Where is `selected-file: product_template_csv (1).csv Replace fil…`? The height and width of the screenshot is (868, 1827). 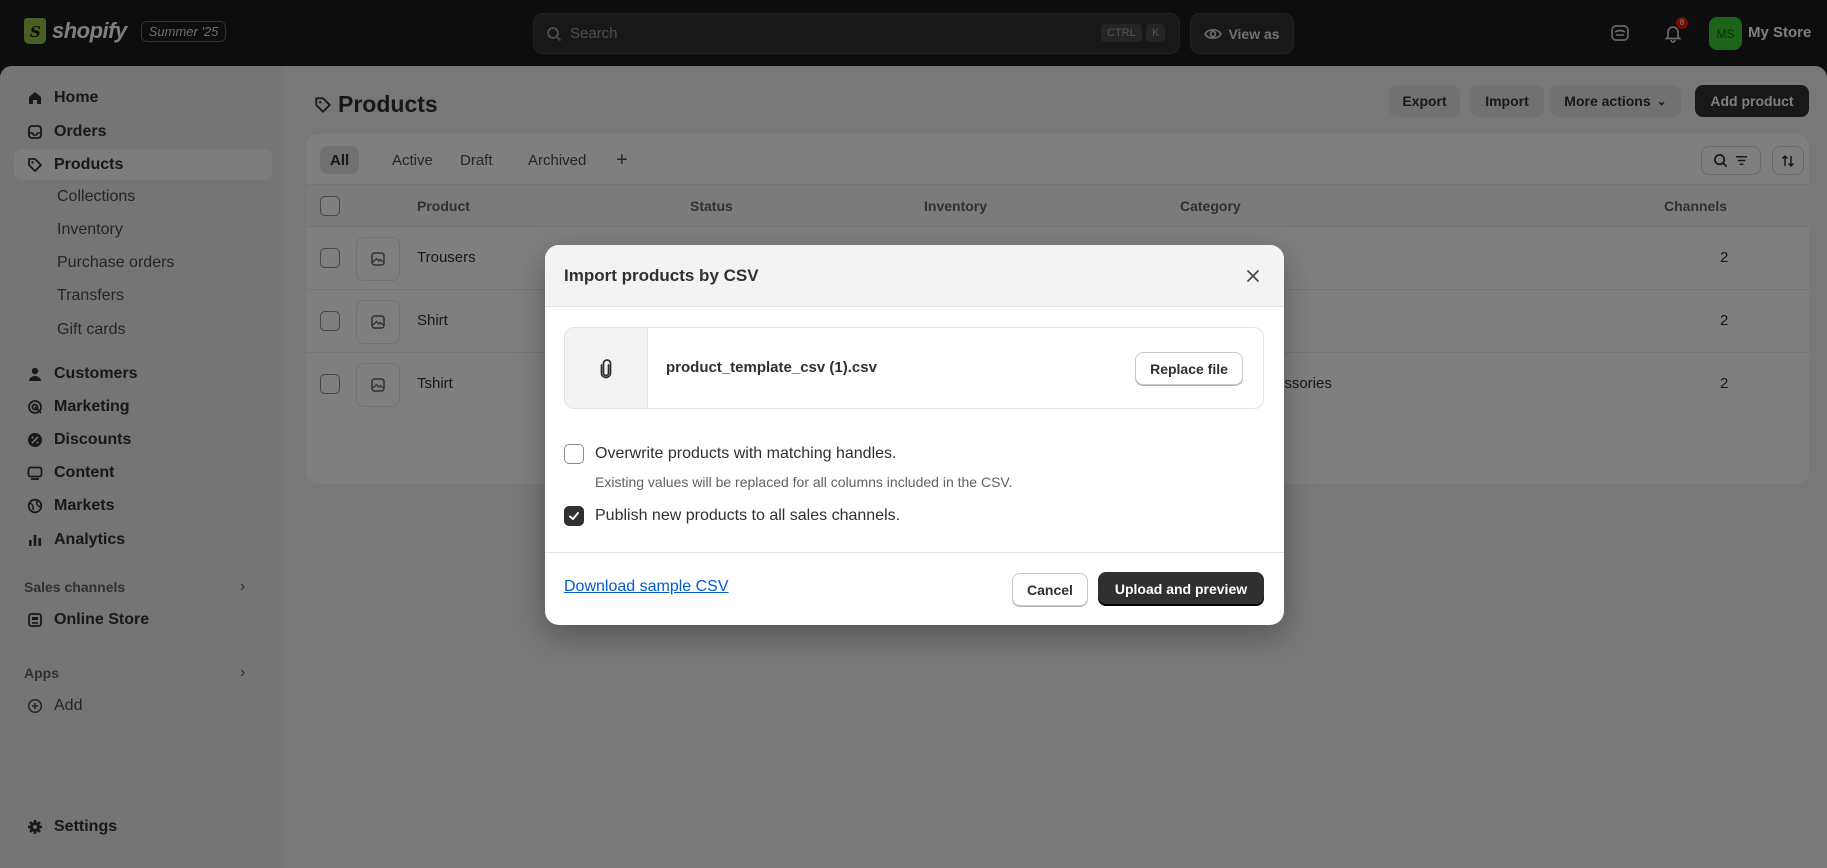
selected-file: product_template_csv (1).csv Replace fil… is located at coordinates (914, 368).